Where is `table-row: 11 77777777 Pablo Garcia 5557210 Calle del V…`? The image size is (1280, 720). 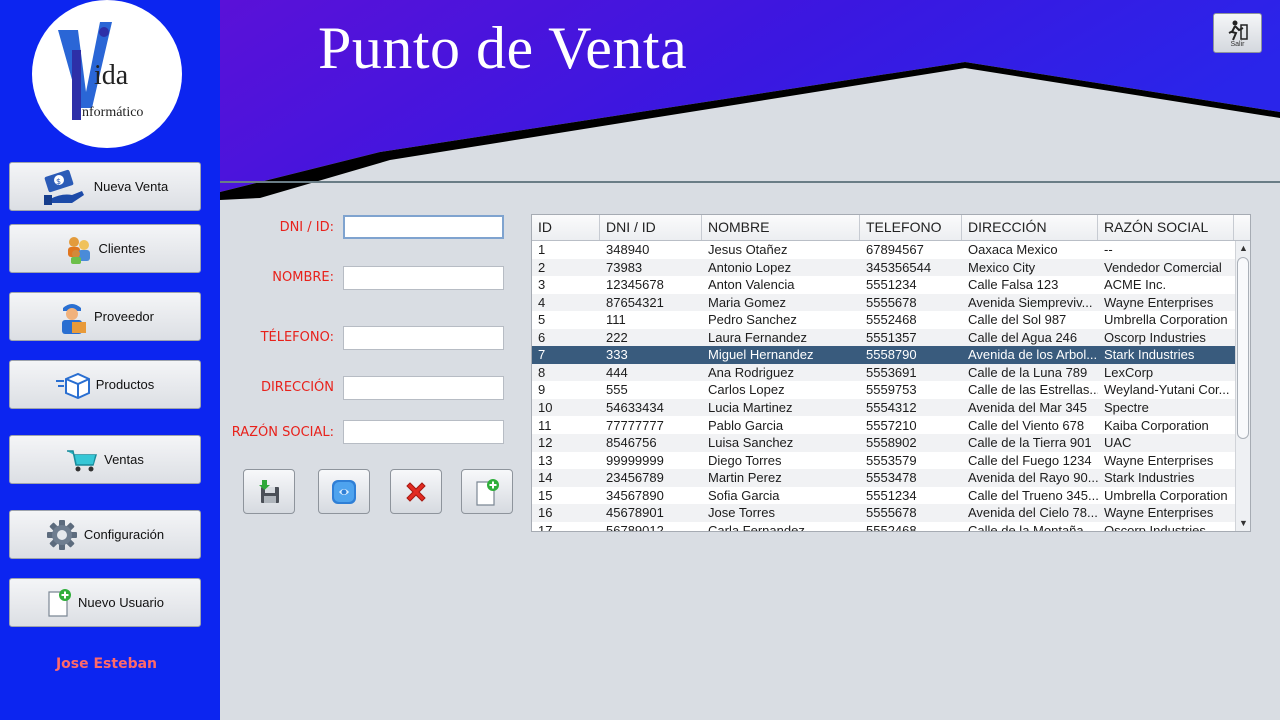 table-row: 11 77777777 Pablo Garcia 5557210 Calle del V… is located at coordinates (883, 425).